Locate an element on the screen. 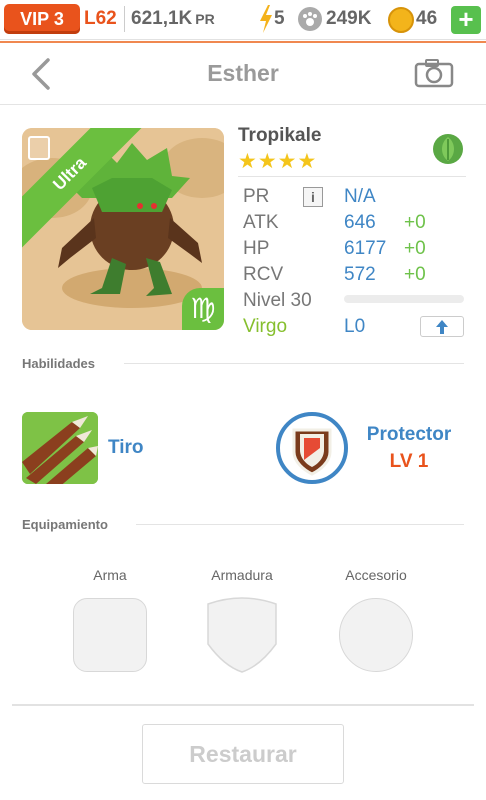  rcv-label: RCV is located at coordinates (263, 274).